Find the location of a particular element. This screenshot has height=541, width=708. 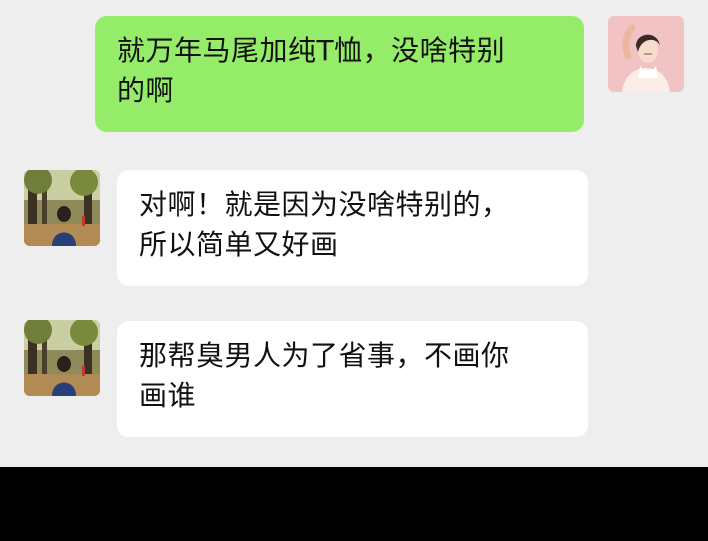

sent-message-bubble: 就万年马尾加纯T恤，没啥特别 的啊 is located at coordinates (339, 74).